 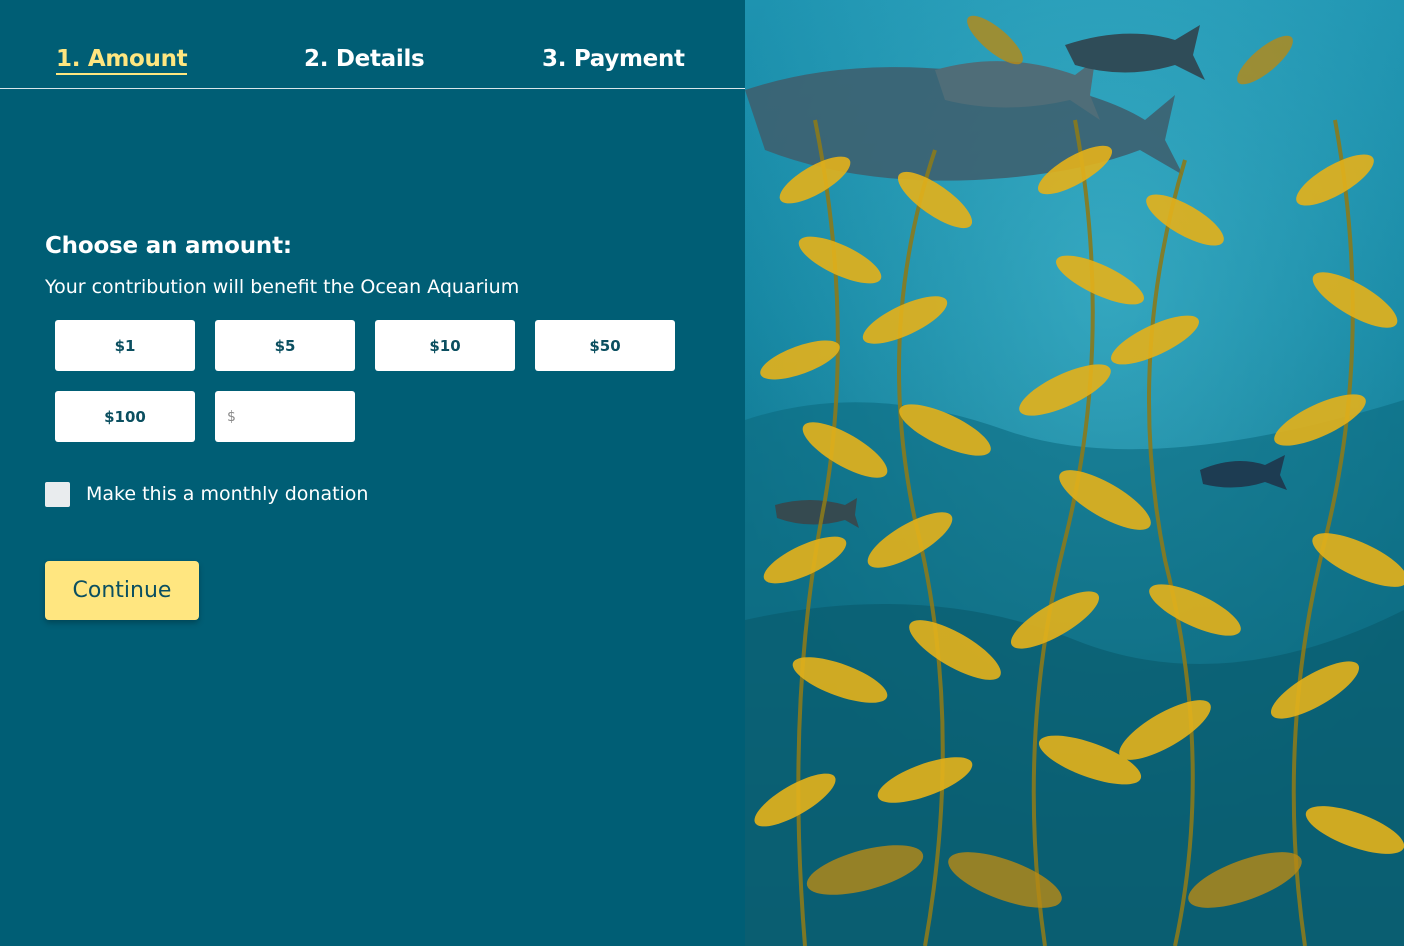 I want to click on continue-button: Continue, so click(x=122, y=590).